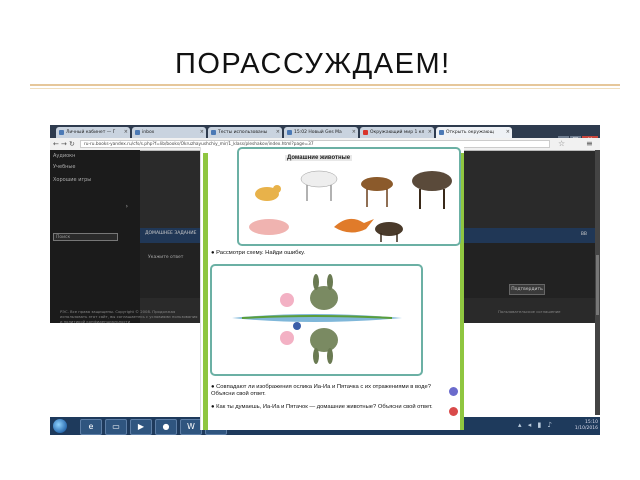 The image size is (640, 480). I want to click on prompt-find-error: ● Рассмотри схему. Найди ошибку., so click(258, 253).